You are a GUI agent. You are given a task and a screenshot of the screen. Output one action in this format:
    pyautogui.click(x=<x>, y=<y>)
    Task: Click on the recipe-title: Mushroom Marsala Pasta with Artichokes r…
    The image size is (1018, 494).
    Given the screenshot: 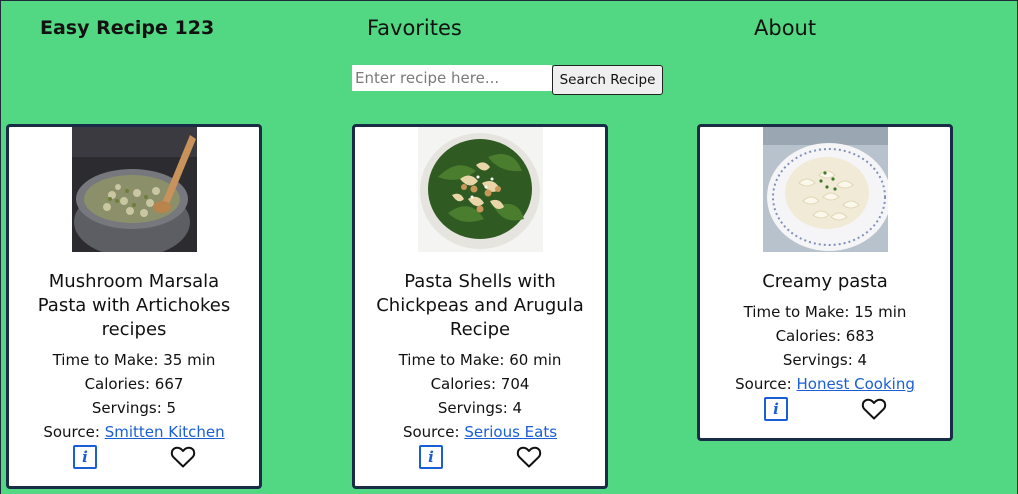 What is the action you would take?
    pyautogui.click(x=134, y=305)
    